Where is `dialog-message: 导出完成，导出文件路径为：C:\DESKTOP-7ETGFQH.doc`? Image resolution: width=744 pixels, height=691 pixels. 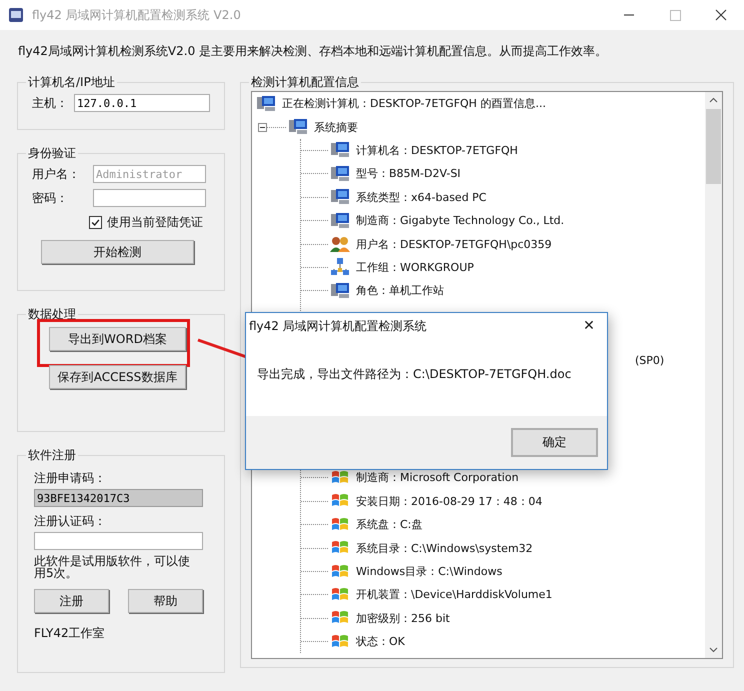 dialog-message: 导出完成，导出文件路径为：C:\DESKTOP-7ETGFQH.doc is located at coordinates (414, 374).